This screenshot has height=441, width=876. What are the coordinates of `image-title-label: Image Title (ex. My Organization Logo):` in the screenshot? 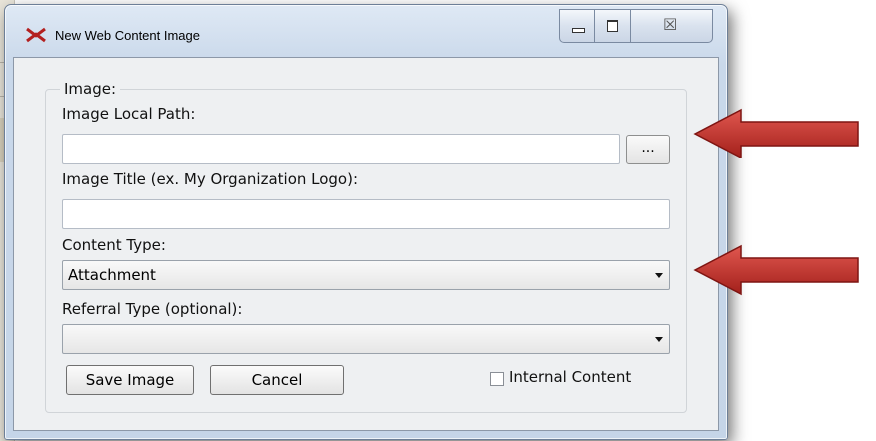 It's located at (210, 179).